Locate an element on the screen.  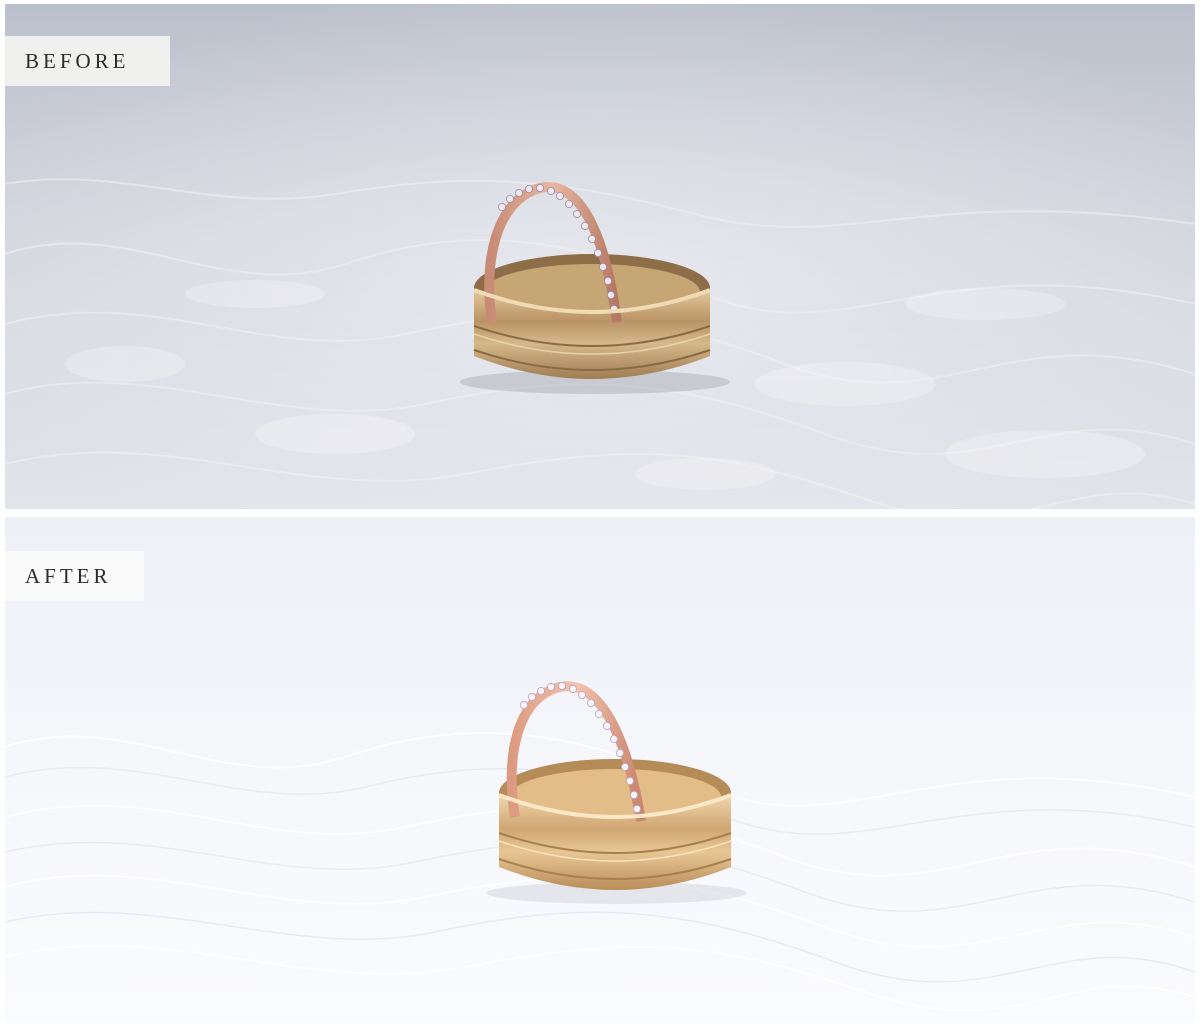
before-label: BEFORE is located at coordinates (87, 61).